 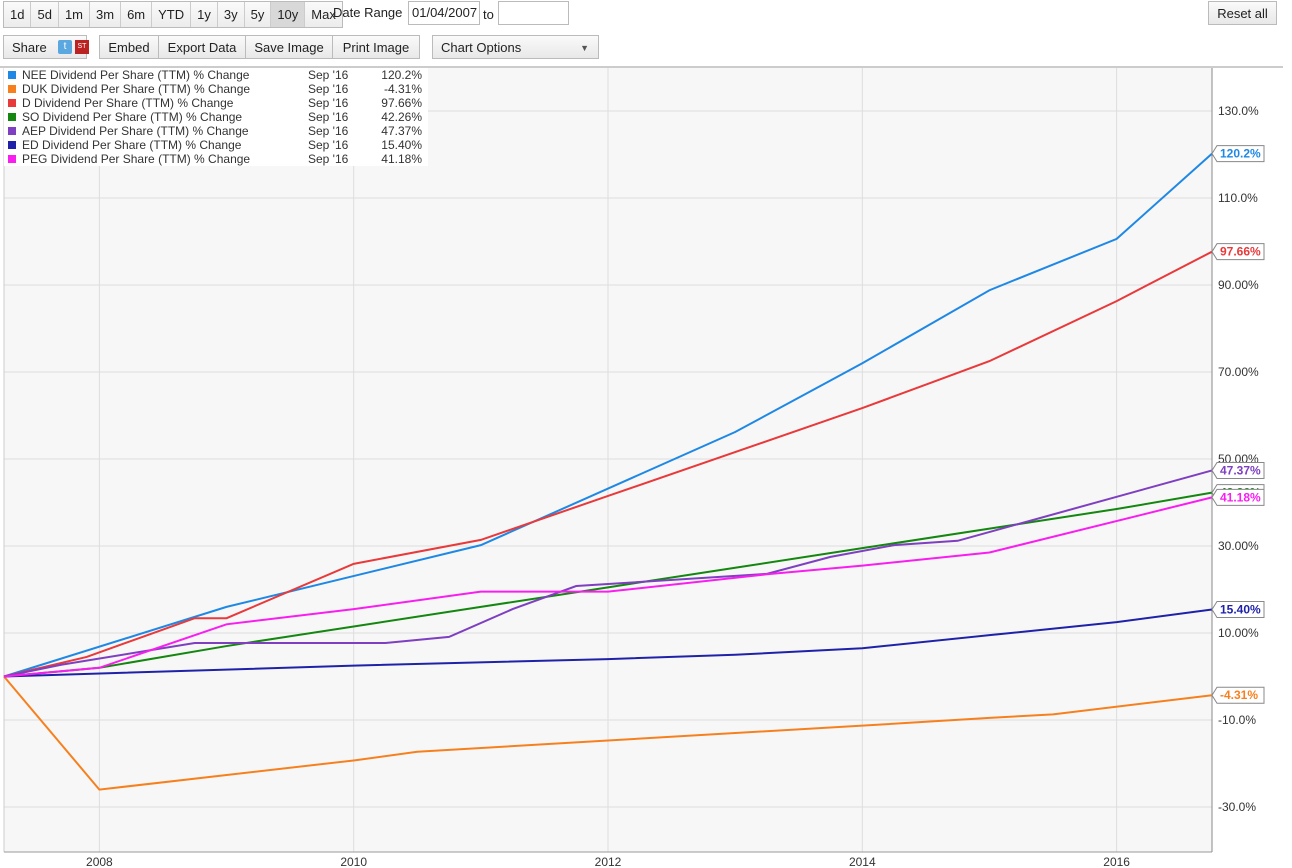 I want to click on legend-name: PEG Dividend Per Share (TTM) % Change, so click(x=136, y=159).